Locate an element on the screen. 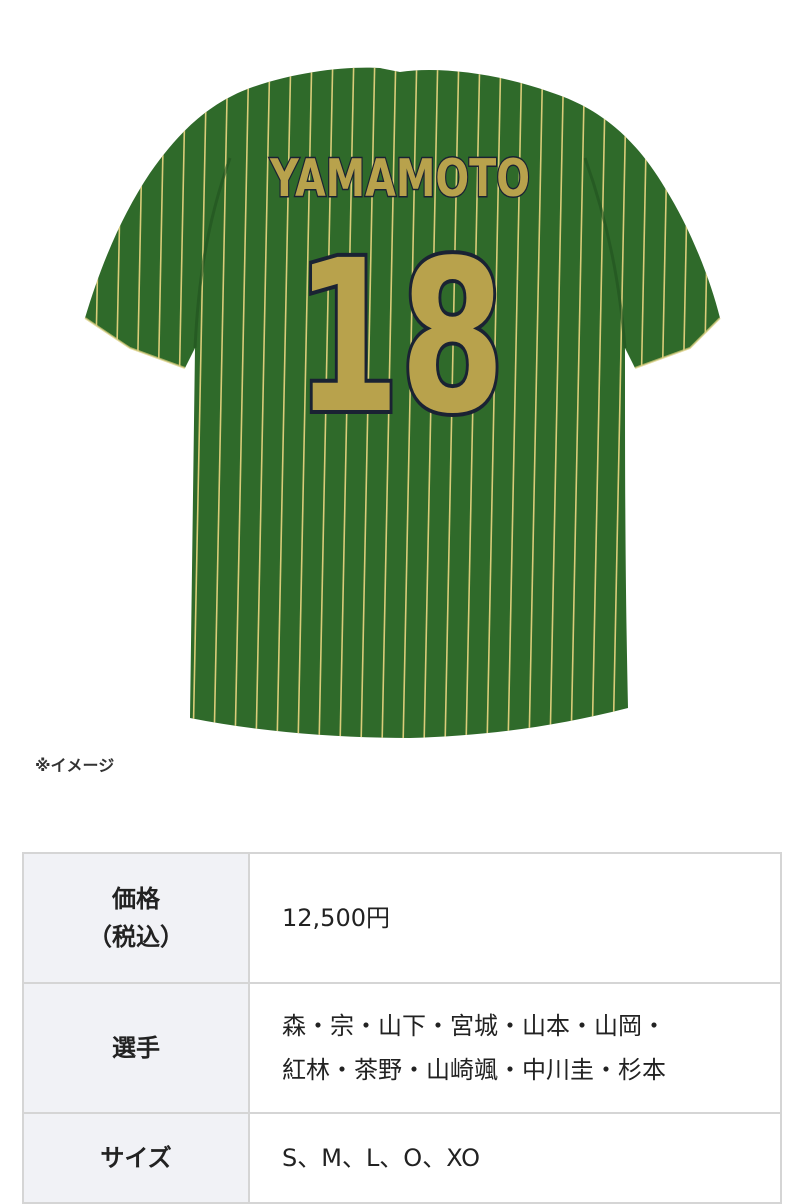 The height and width of the screenshot is (1204, 803). size-value: S、M、L、O、XO is located at coordinates (515, 1158).